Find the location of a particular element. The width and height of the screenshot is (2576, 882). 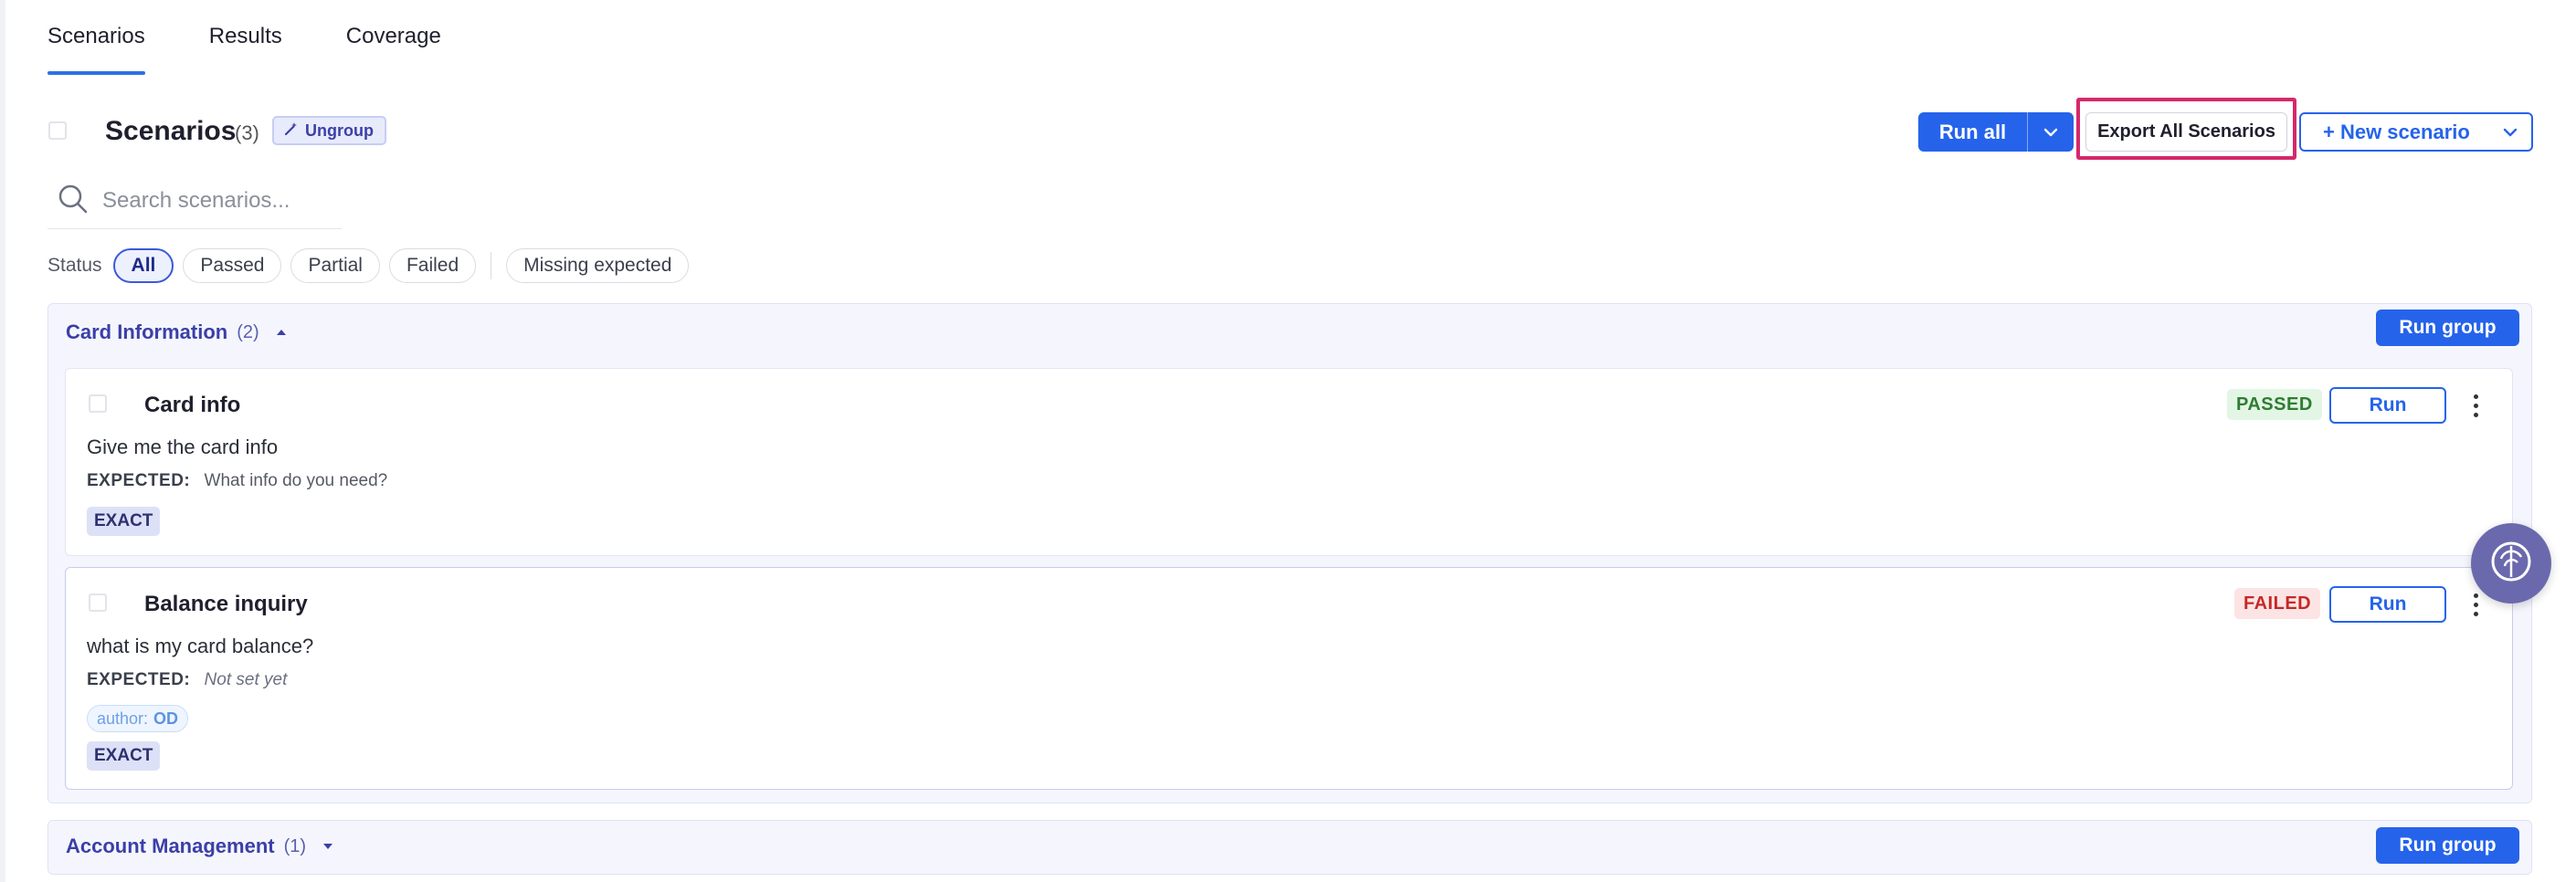

search-icon is located at coordinates (69, 201).